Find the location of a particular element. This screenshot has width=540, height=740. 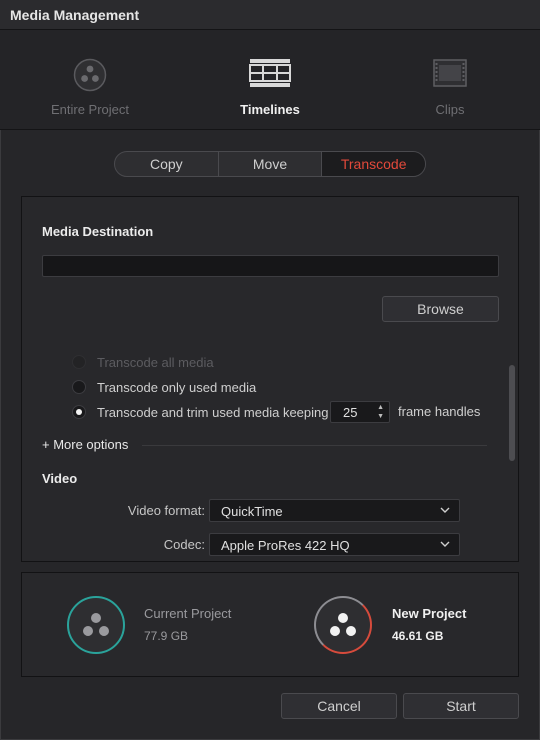

tab-label: Clips is located at coordinates (450, 109).